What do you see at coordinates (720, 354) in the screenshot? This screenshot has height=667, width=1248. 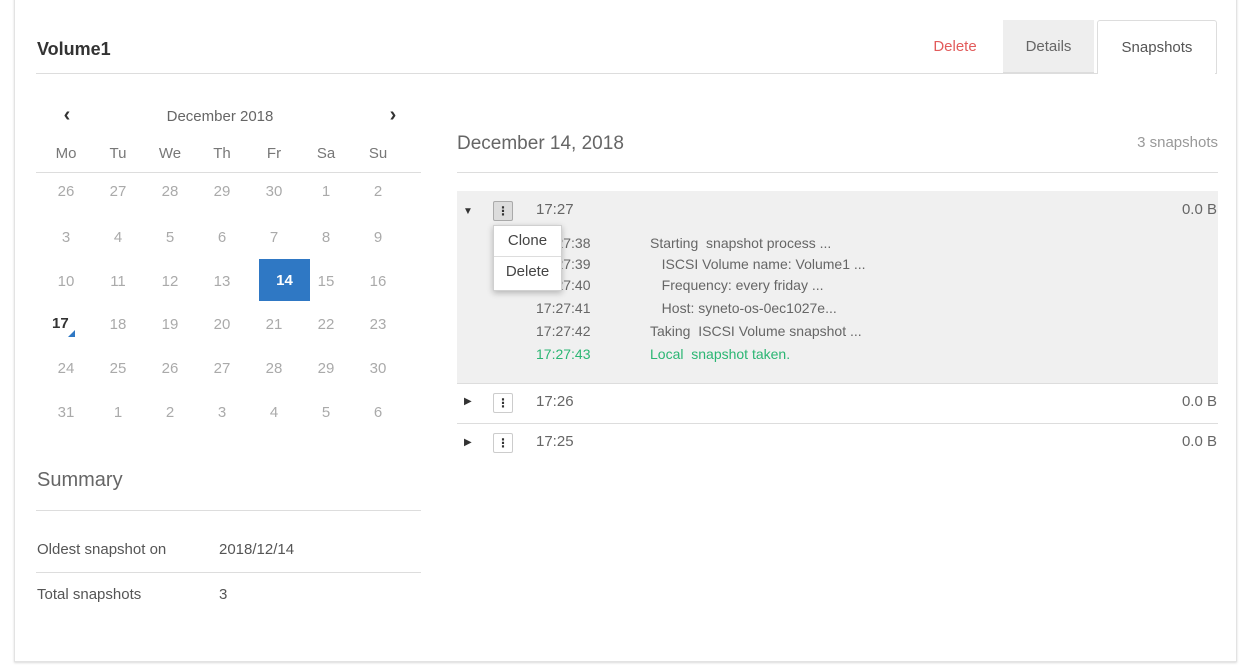 I see `log-message-success: Local snapshot taken.` at bounding box center [720, 354].